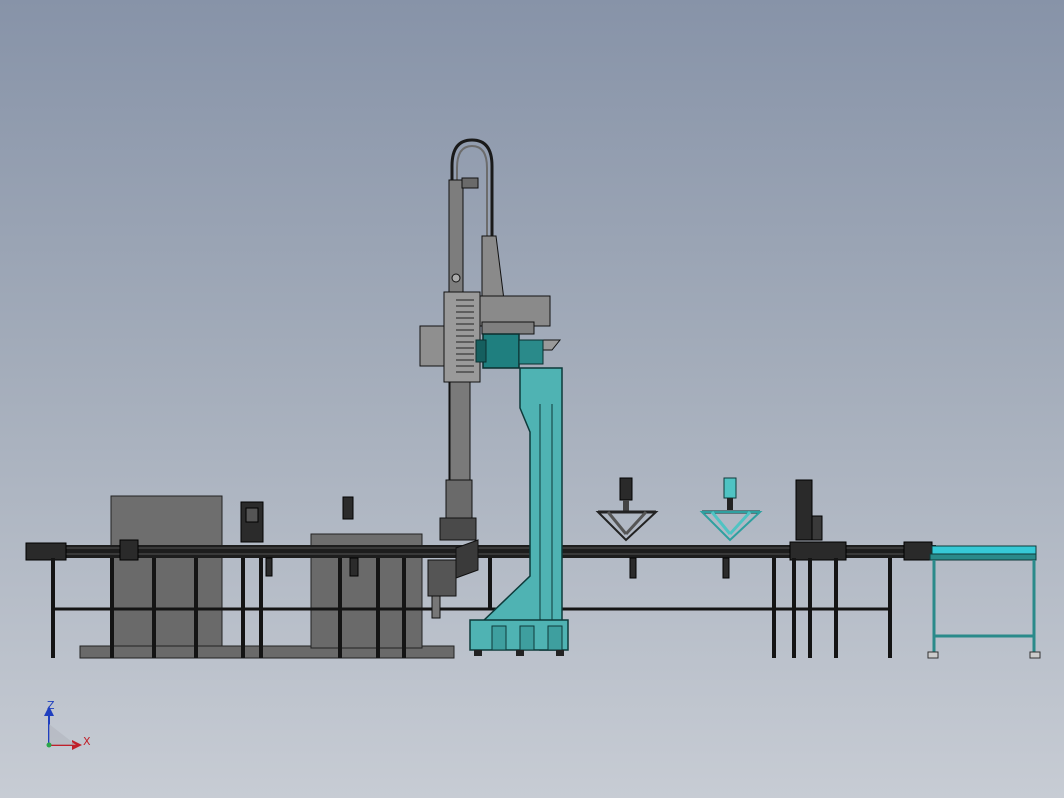 Image resolution: width=1064 pixels, height=798 pixels. I want to click on coordinate-triad: Z X, so click(73, 727).